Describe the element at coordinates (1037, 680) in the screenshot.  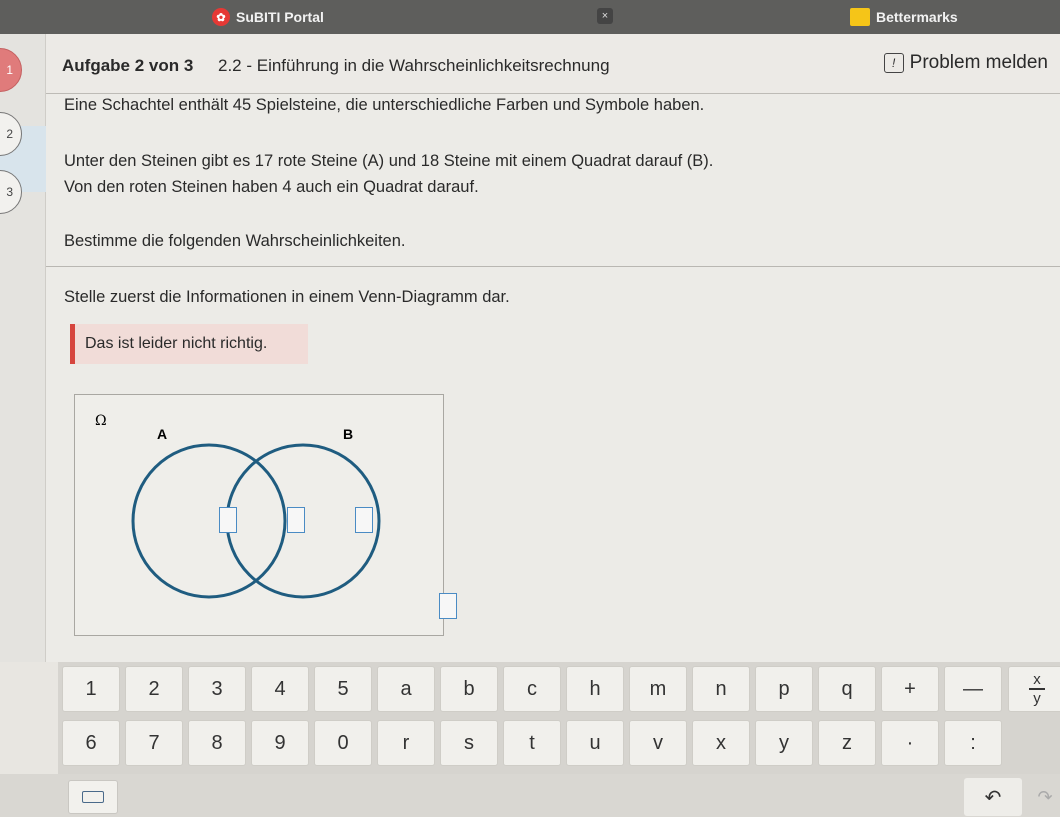
I see `fraction-numerator: x` at that location.